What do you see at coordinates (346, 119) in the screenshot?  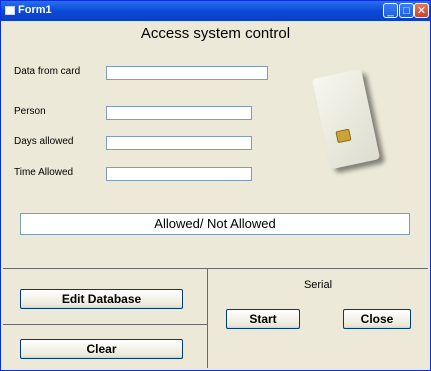 I see `smart-card-image` at bounding box center [346, 119].